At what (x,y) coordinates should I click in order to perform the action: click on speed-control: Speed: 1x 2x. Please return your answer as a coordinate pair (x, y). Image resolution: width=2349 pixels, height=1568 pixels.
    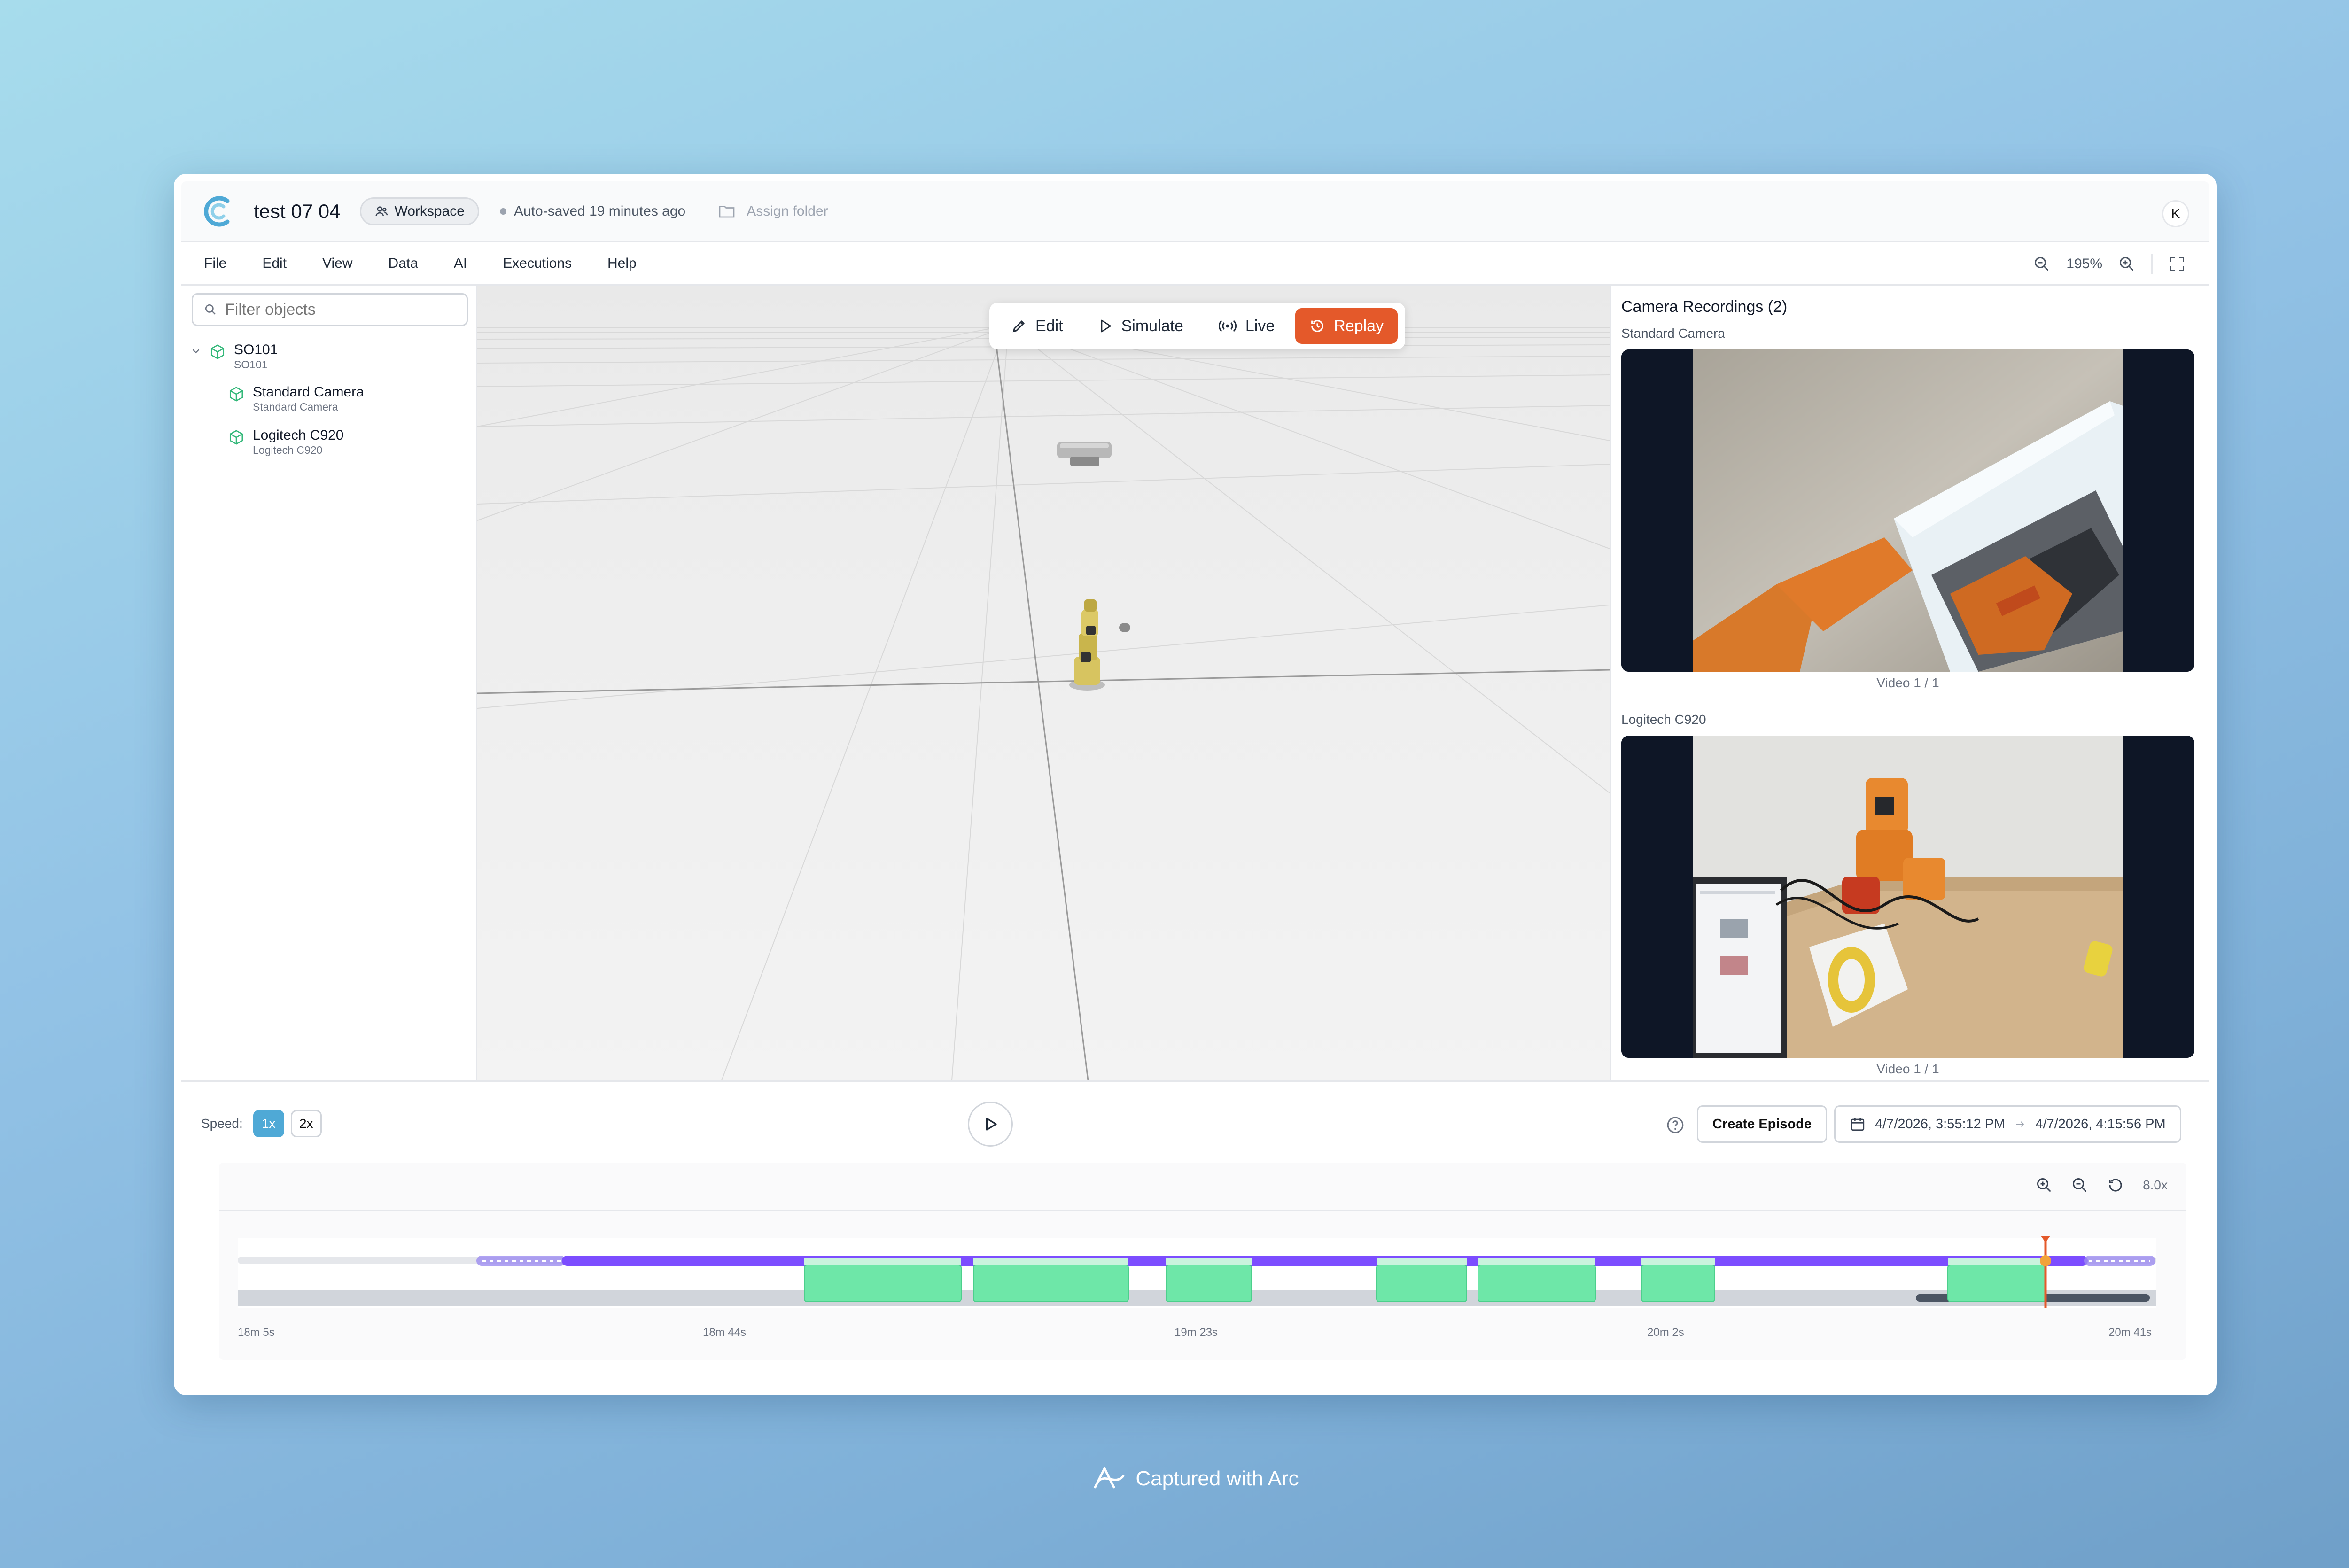
    Looking at the image, I should click on (261, 1123).